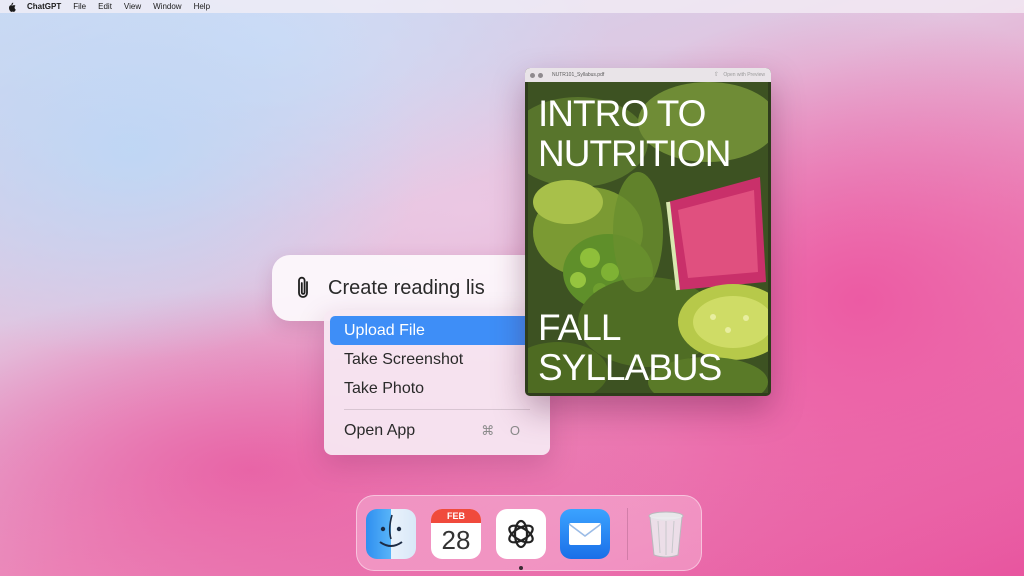 The width and height of the screenshot is (1024, 576). I want to click on running-indicator, so click(521, 568).